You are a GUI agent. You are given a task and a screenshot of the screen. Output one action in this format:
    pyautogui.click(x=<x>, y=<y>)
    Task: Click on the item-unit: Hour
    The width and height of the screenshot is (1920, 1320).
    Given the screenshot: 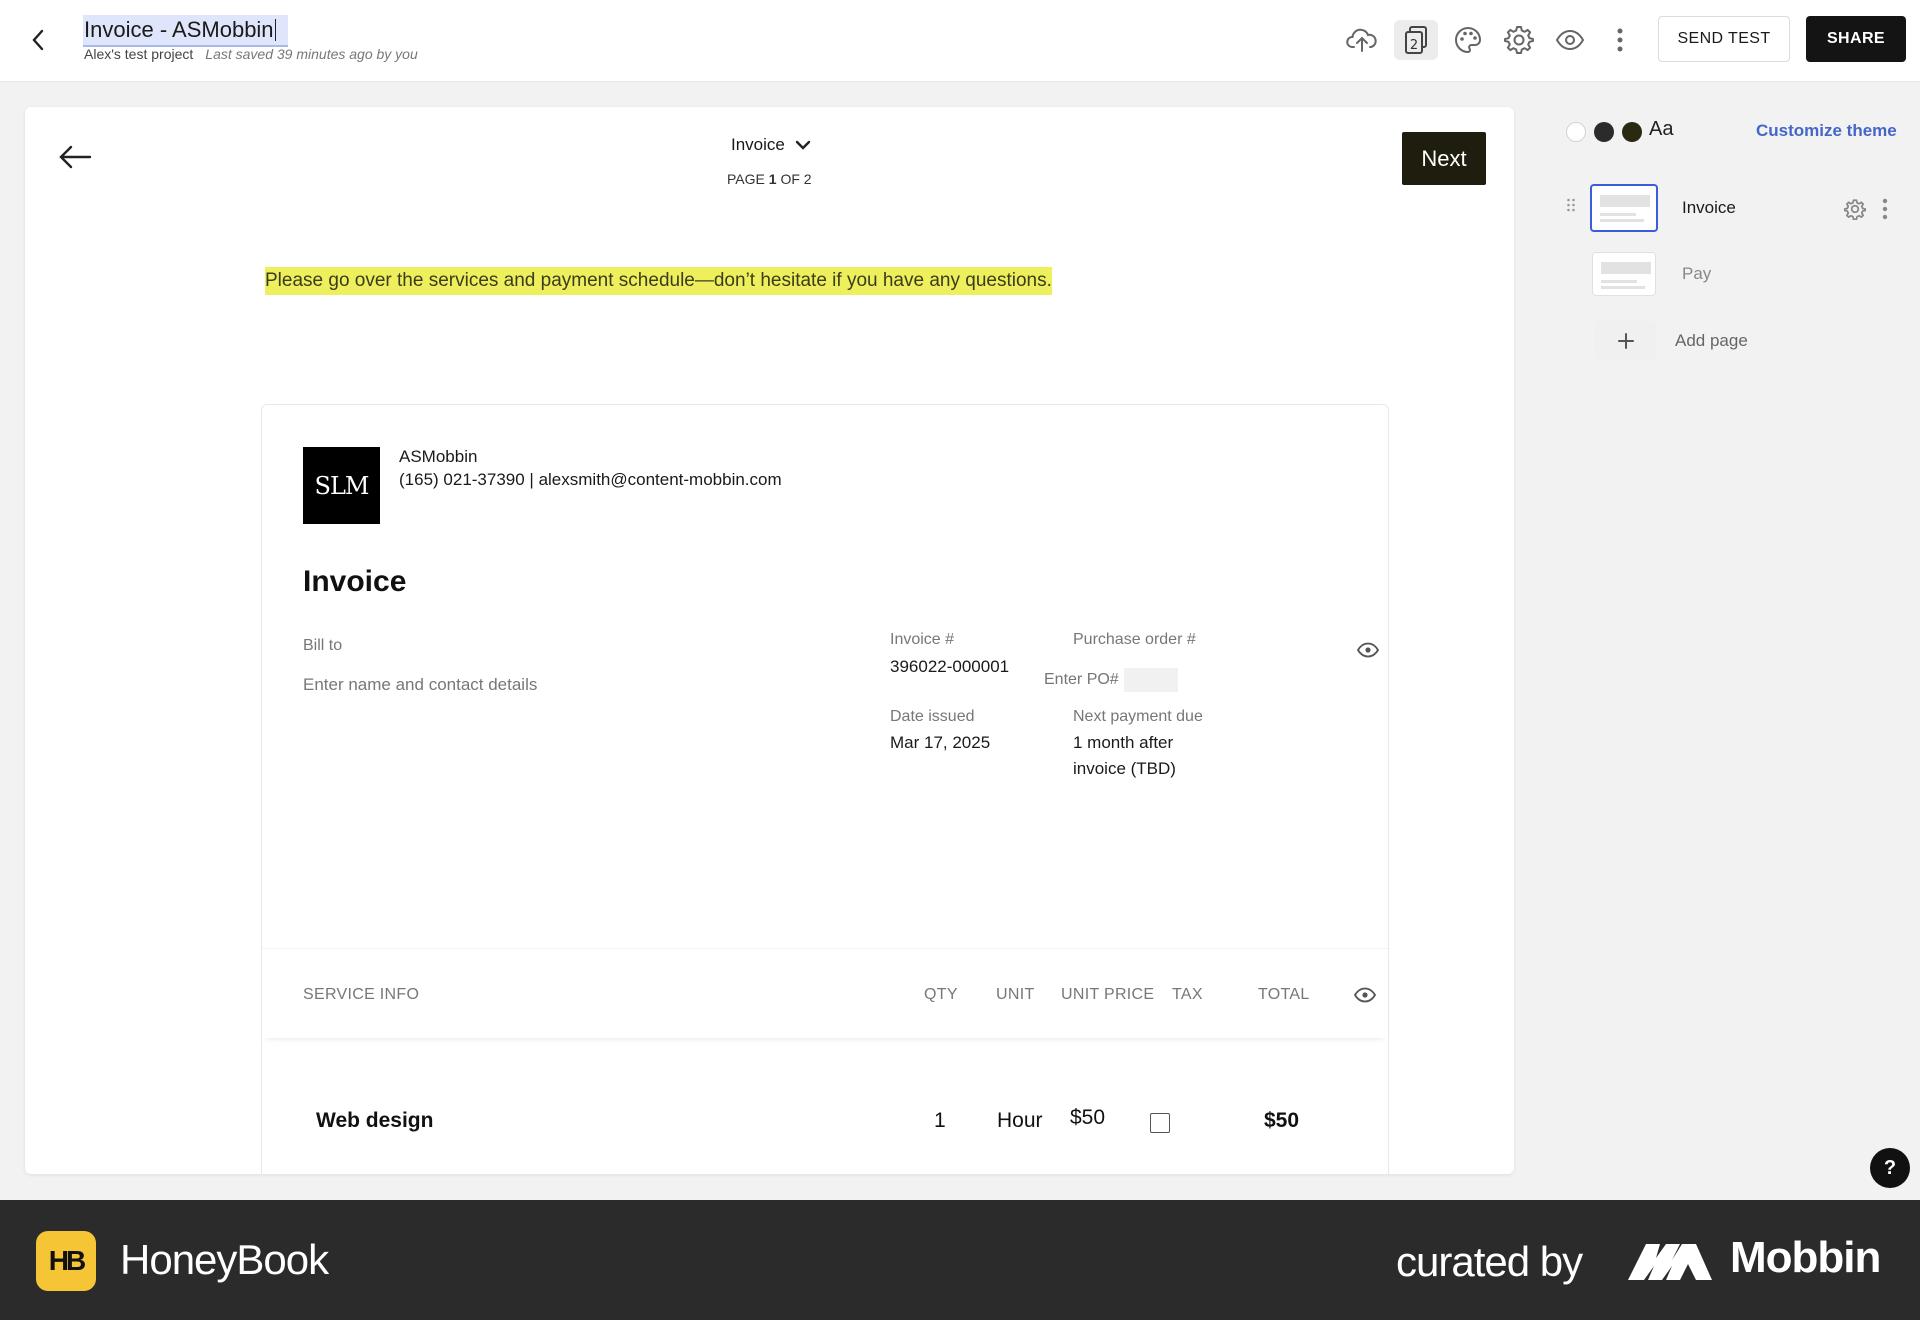 What is the action you would take?
    pyautogui.click(x=1020, y=1121)
    